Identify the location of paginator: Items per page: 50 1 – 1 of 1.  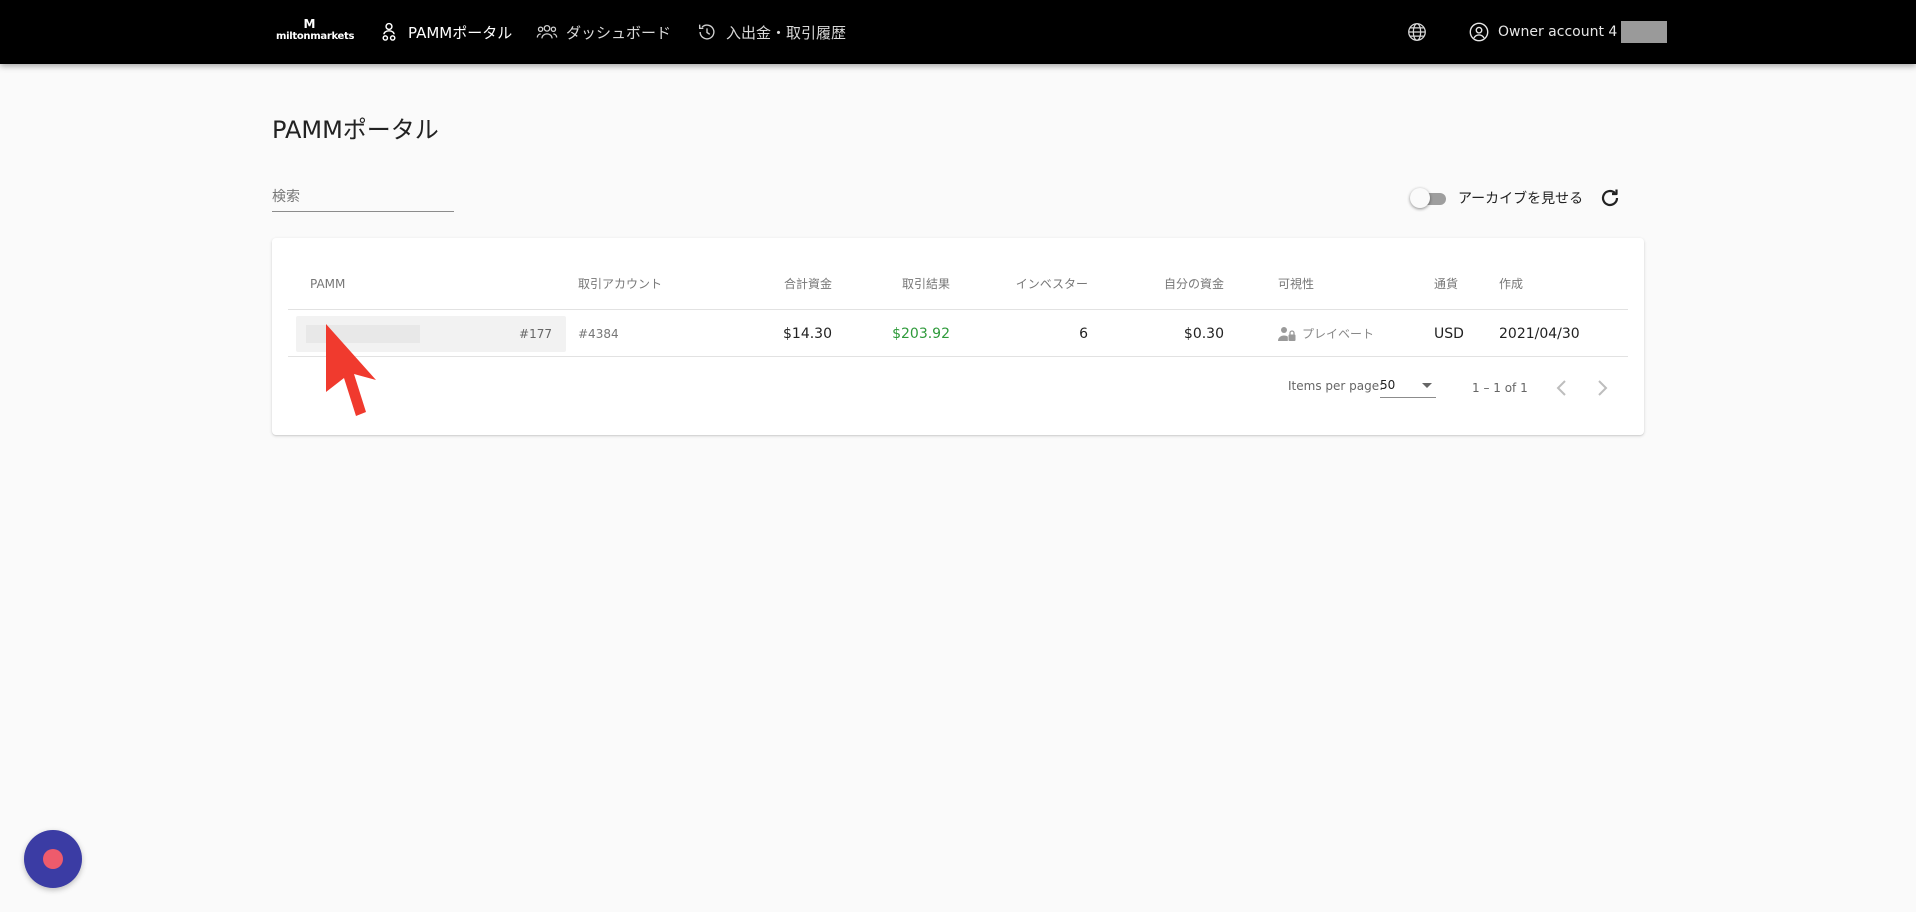
(958, 386).